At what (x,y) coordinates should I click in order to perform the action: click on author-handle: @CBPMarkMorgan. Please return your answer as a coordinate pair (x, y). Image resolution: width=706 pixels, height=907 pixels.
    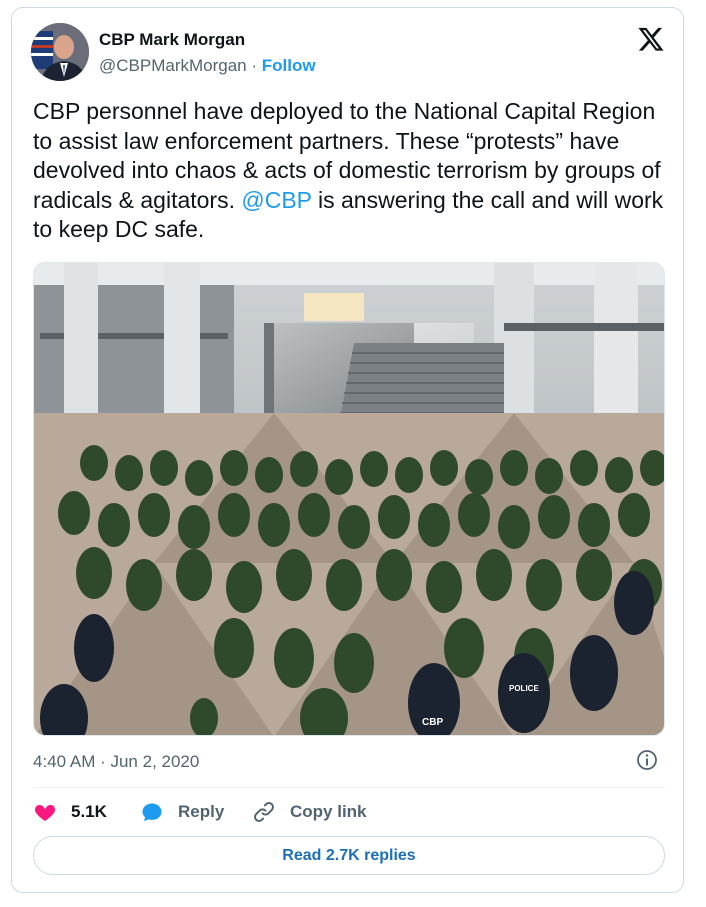
    Looking at the image, I should click on (173, 65).